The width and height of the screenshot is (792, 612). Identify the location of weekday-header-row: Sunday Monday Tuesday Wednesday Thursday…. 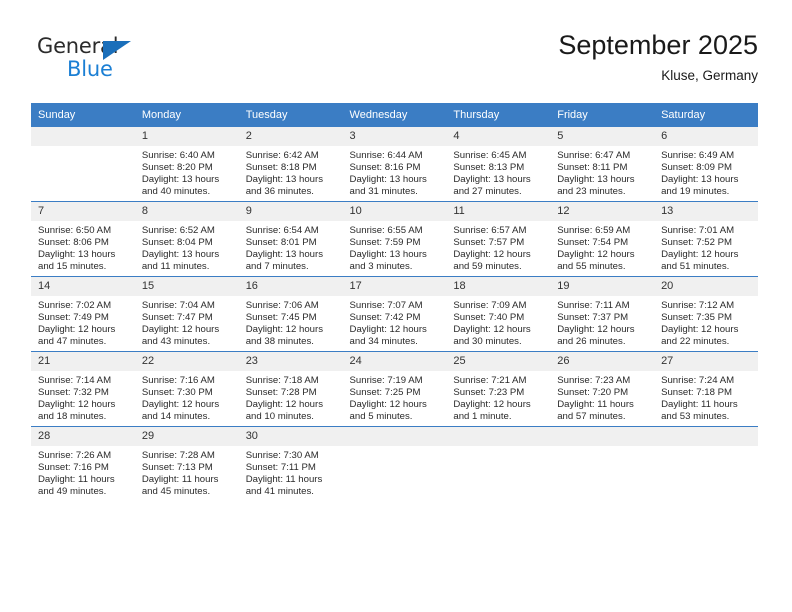
(394, 115).